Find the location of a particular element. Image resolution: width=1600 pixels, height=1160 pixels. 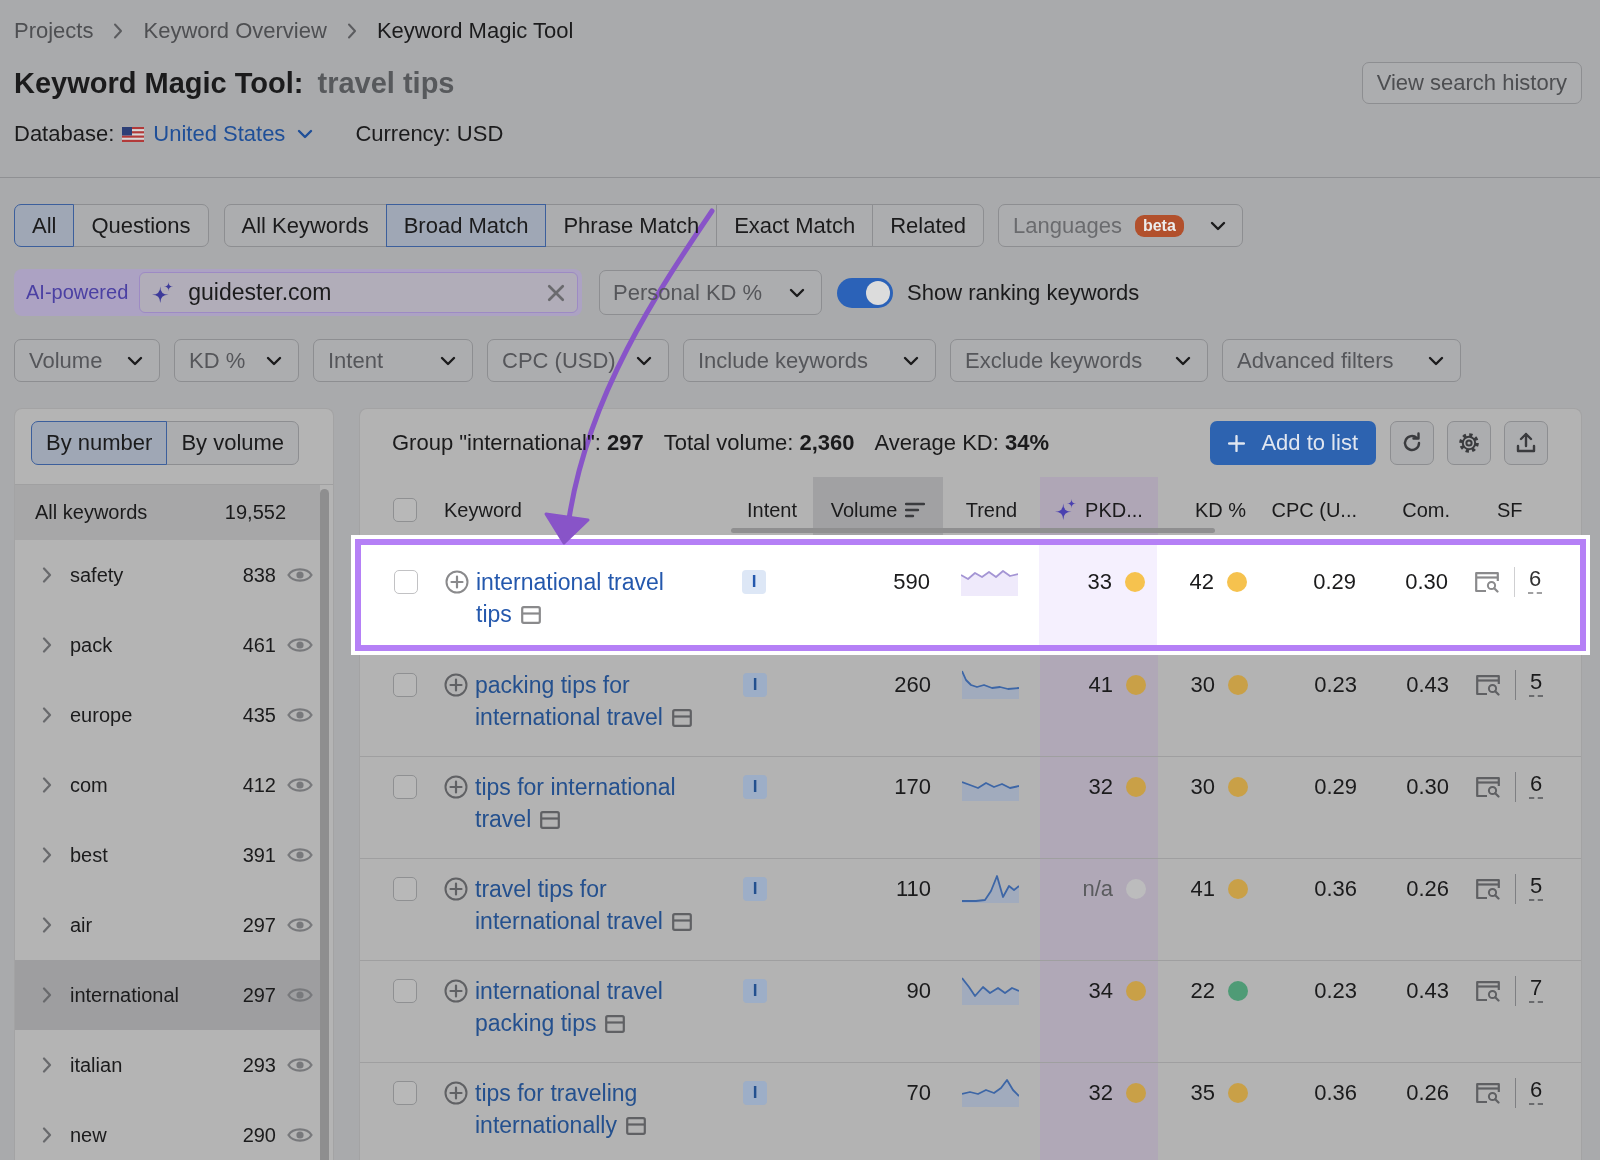

group-label: pack is located at coordinates (92, 645).